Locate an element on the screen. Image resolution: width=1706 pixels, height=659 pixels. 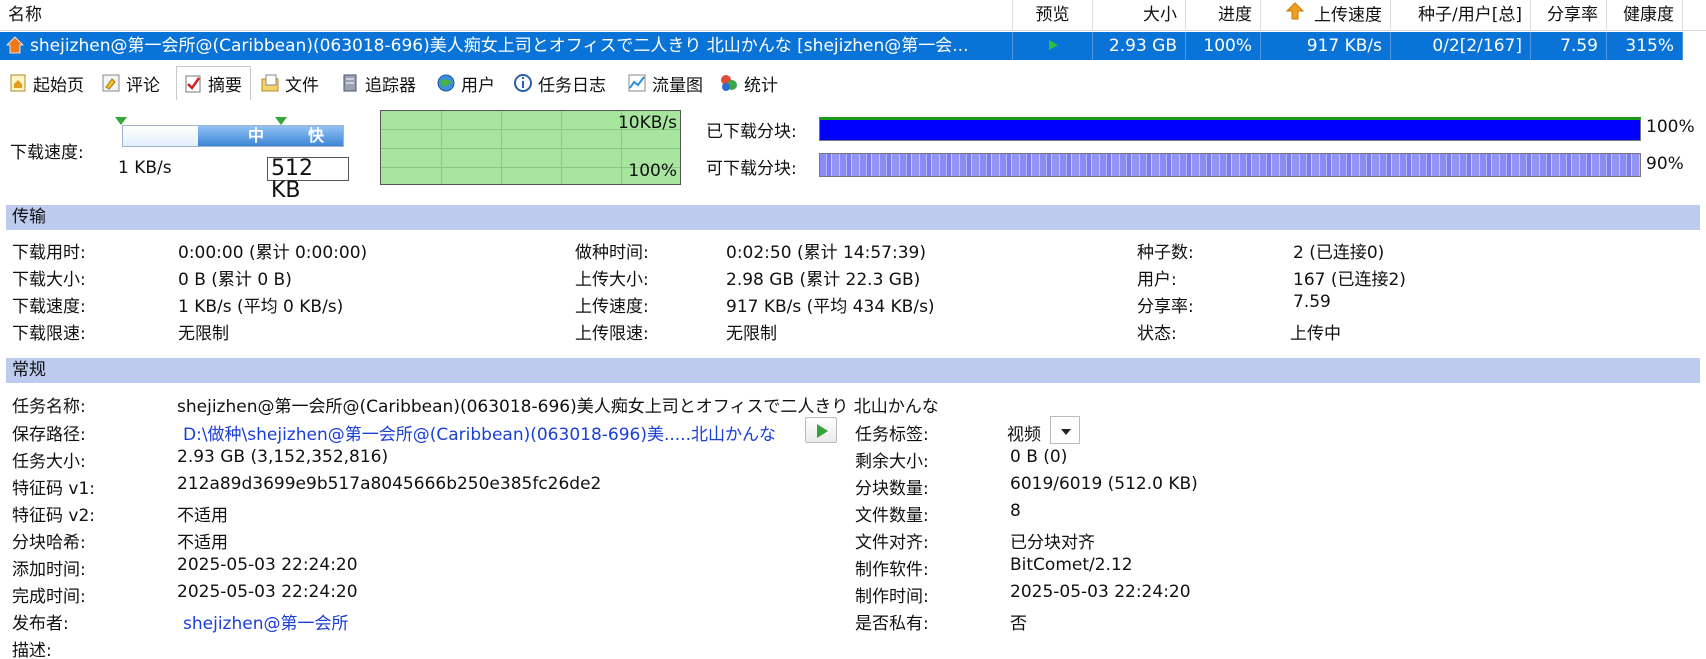
share-ratio-cell: 7.59 is located at coordinates (1569, 46).